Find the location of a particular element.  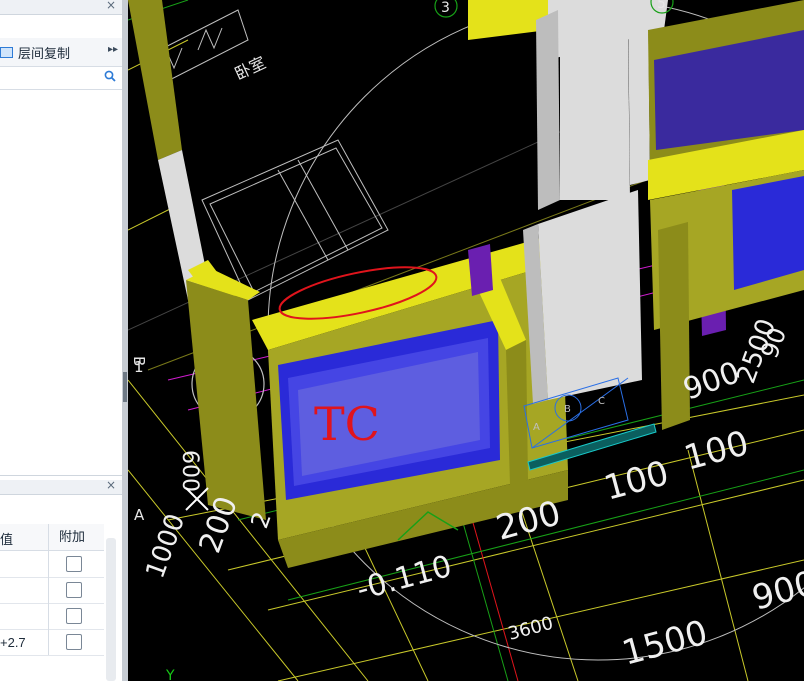

axis-label-b-sub: 1 is located at coordinates (139, 367).